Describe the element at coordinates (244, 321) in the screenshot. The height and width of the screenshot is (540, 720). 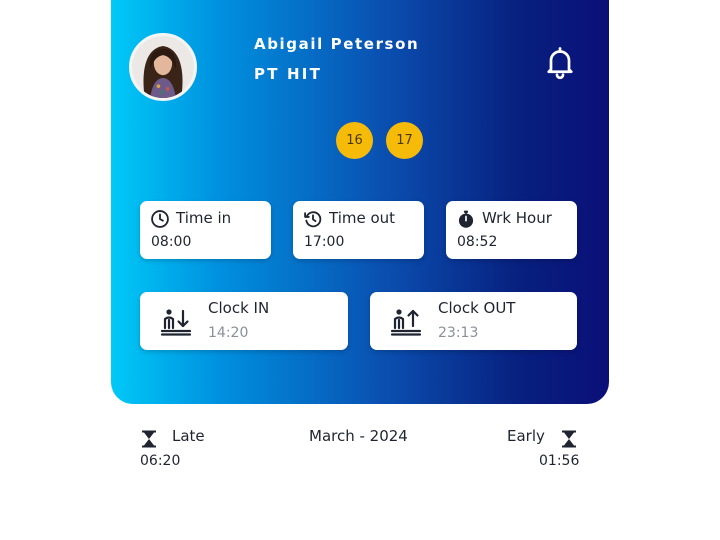
I see `clock-in-button: Clock IN 14:20` at that location.